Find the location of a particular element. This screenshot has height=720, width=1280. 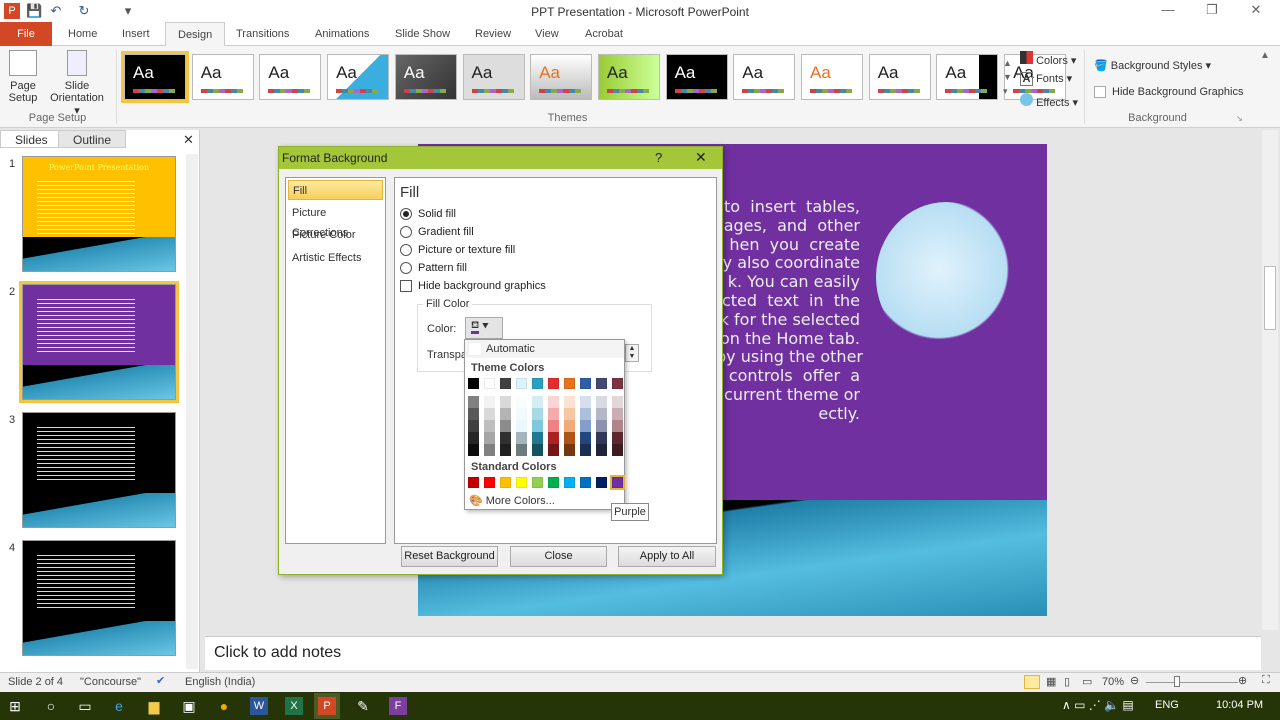

cortana-icon: ○ is located at coordinates (51, 706).